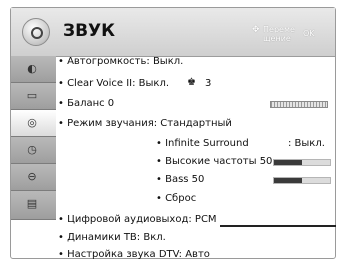  Describe the element at coordinates (279, 34) in the screenshot. I see `move-hint-label: Переме щение` at that location.